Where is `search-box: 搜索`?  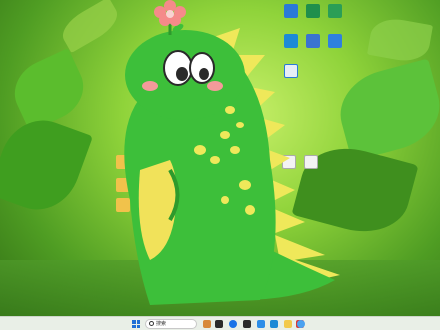 search-box: 搜索 is located at coordinates (171, 324).